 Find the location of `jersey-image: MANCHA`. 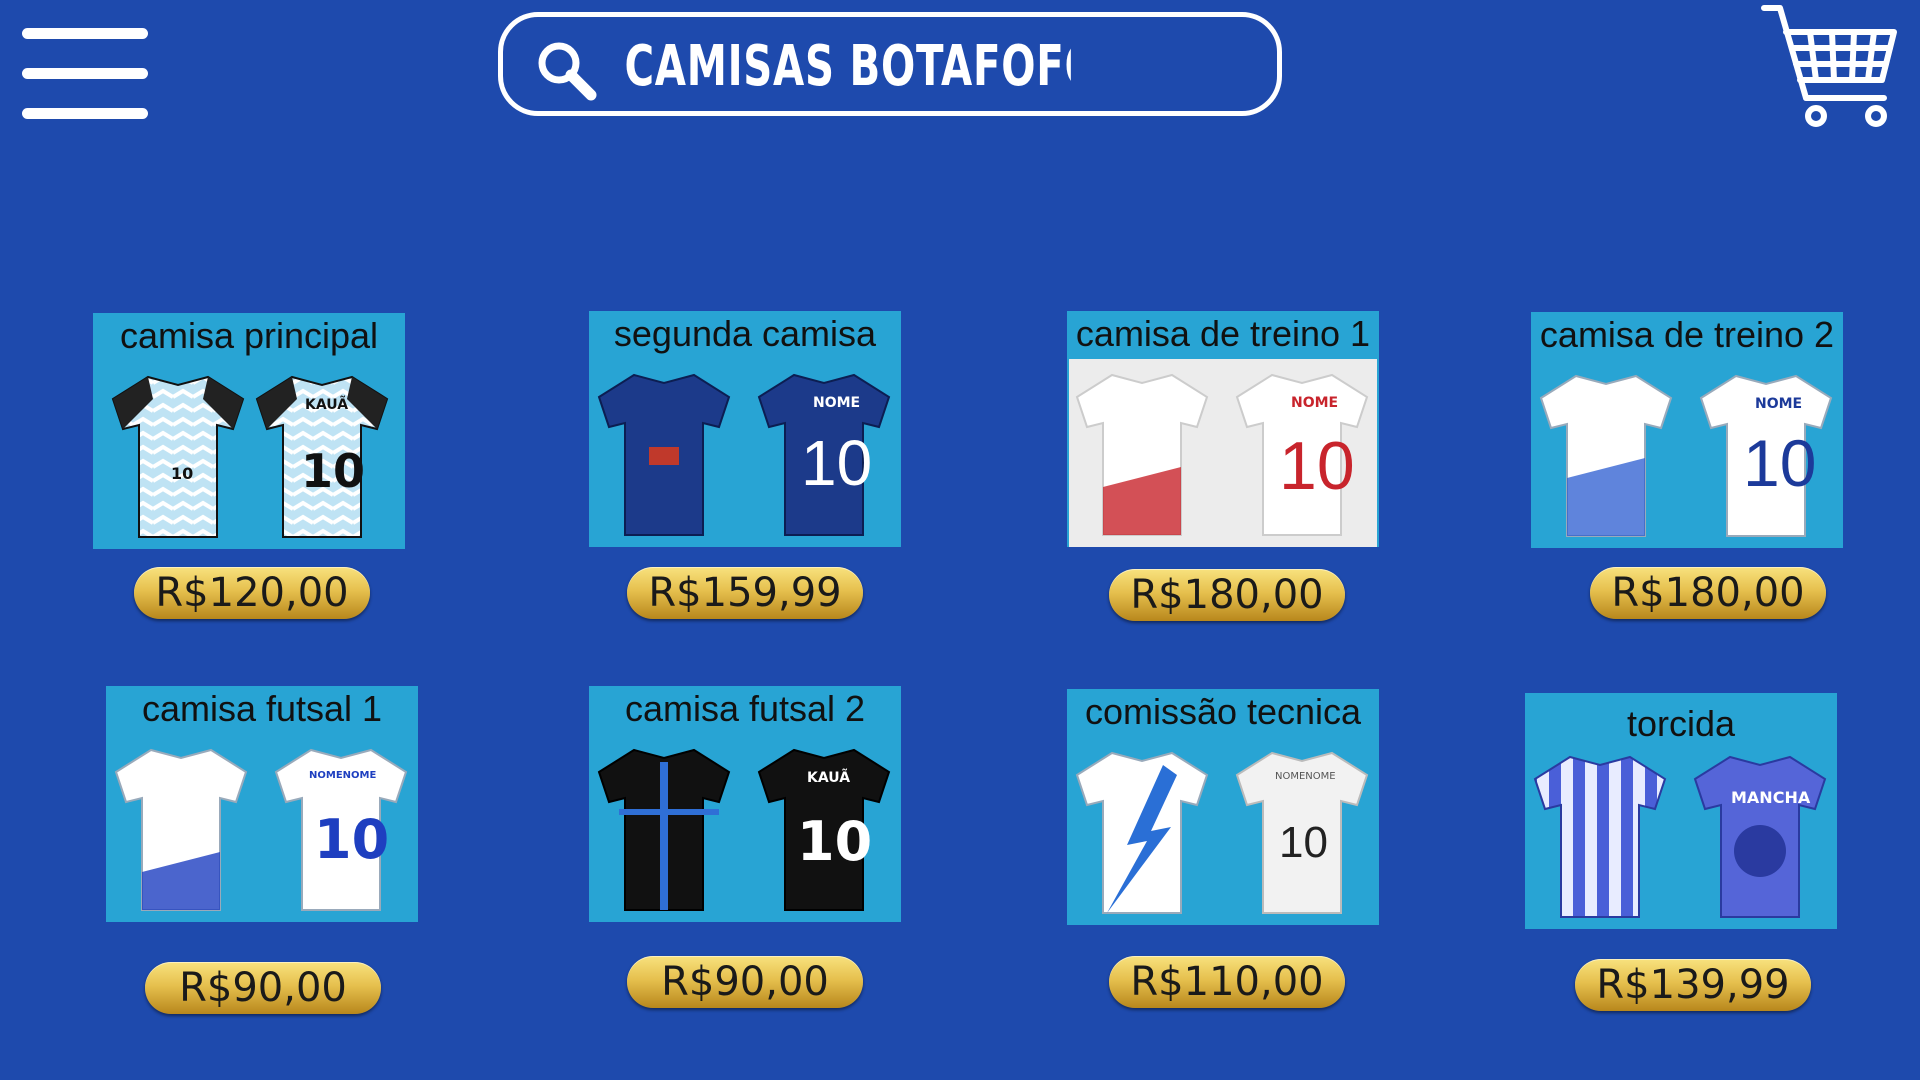

jersey-image: MANCHA is located at coordinates (1680, 836).